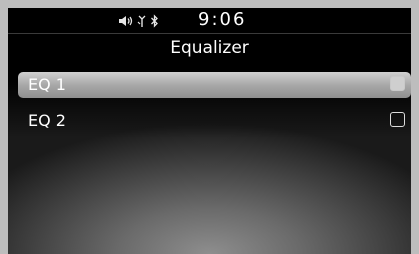  What do you see at coordinates (47, 120) in the screenshot?
I see `list-item-label: EQ 2` at bounding box center [47, 120].